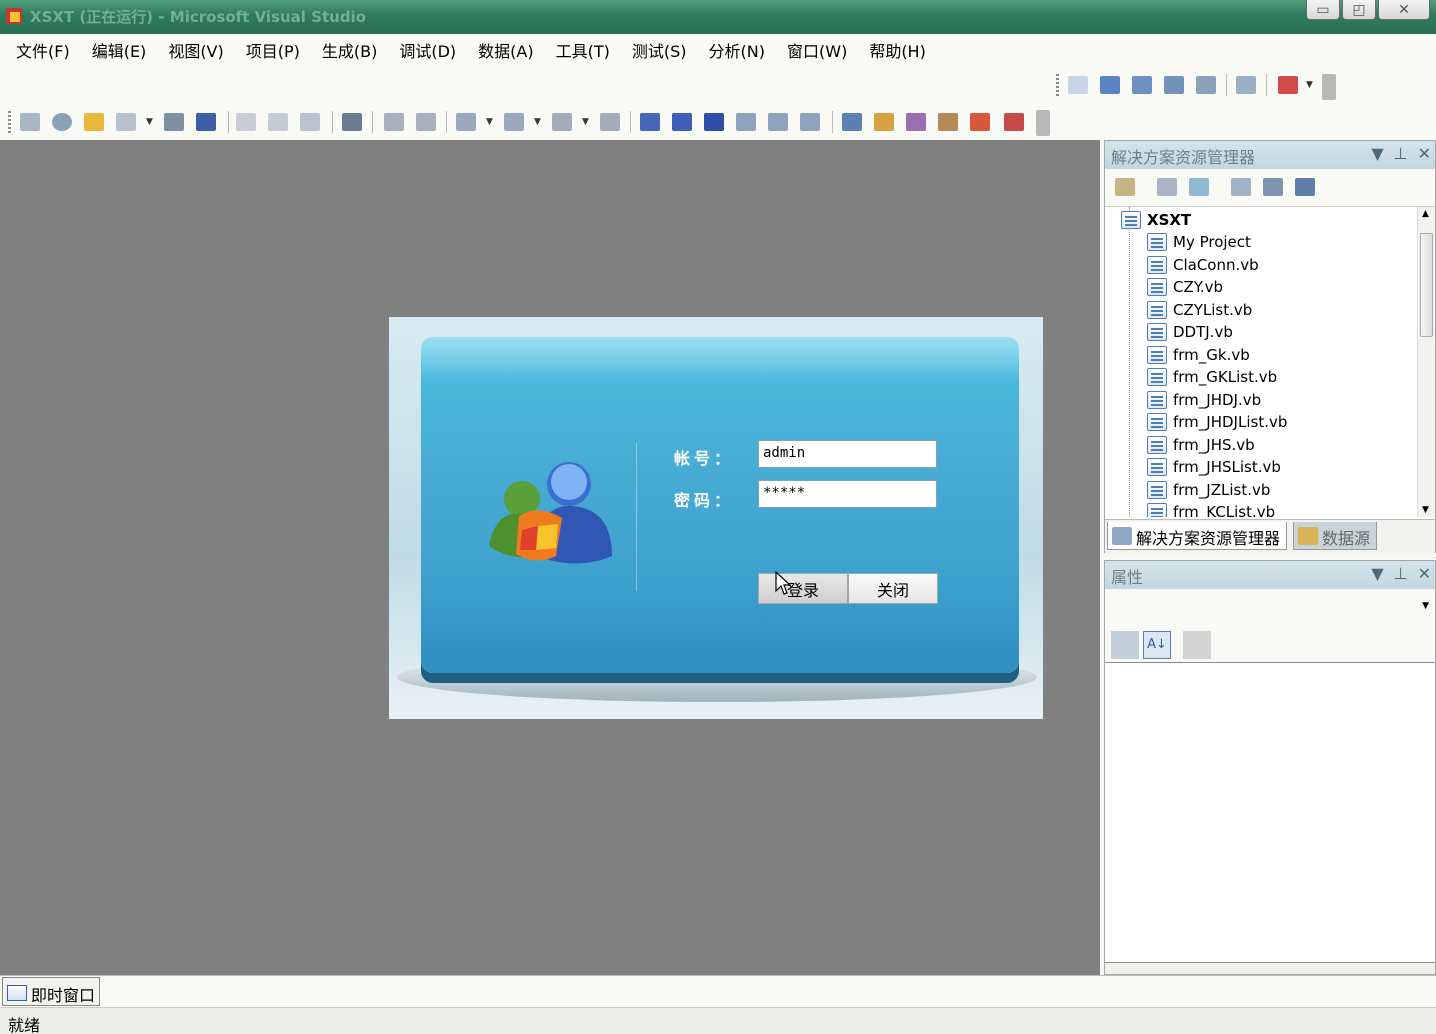  What do you see at coordinates (847, 454) in the screenshot?
I see `account-input: admin` at bounding box center [847, 454].